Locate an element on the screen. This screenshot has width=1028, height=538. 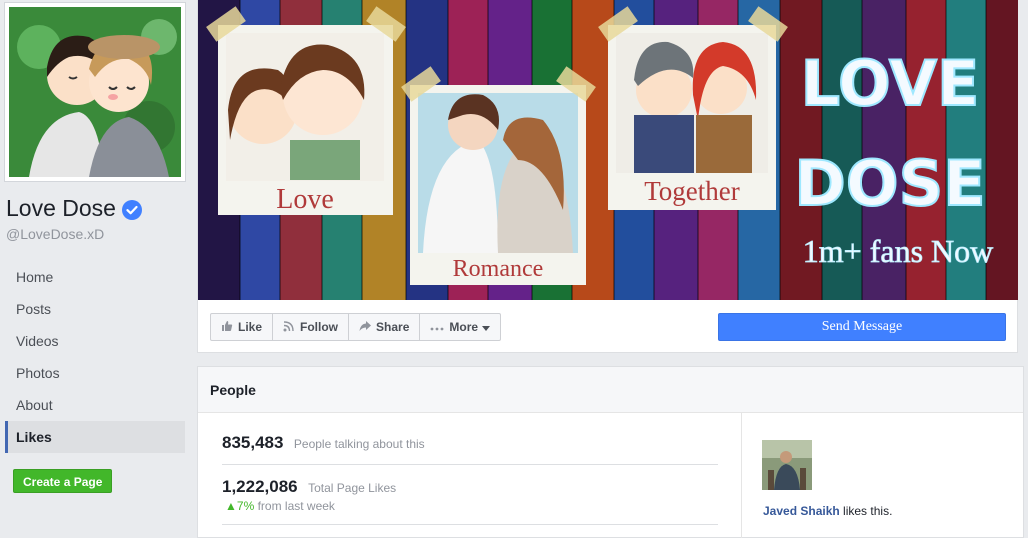
nav-item-videos: Videos is located at coordinates (95, 341).